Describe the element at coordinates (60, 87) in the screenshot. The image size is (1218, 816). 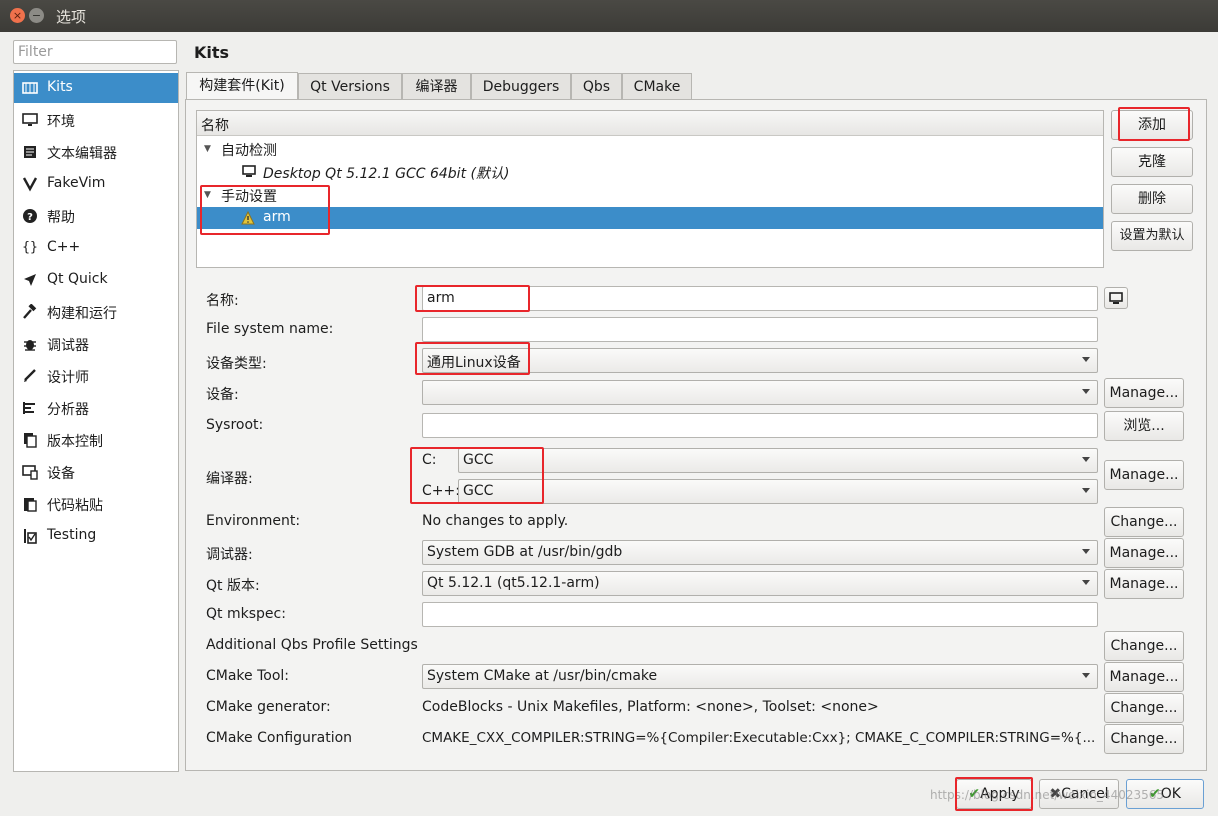
I see `sidebar-item-label: Kits` at that location.